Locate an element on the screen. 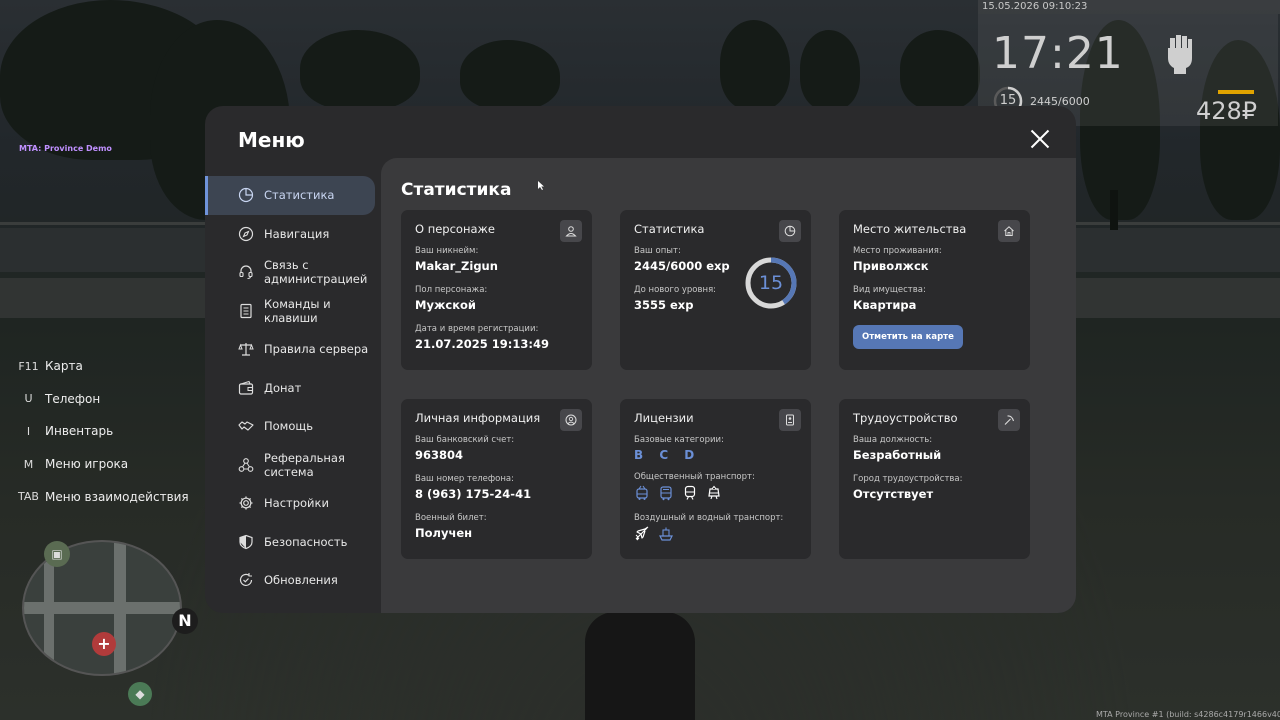  keybind-row: M Меню игрока is located at coordinates (100, 464).